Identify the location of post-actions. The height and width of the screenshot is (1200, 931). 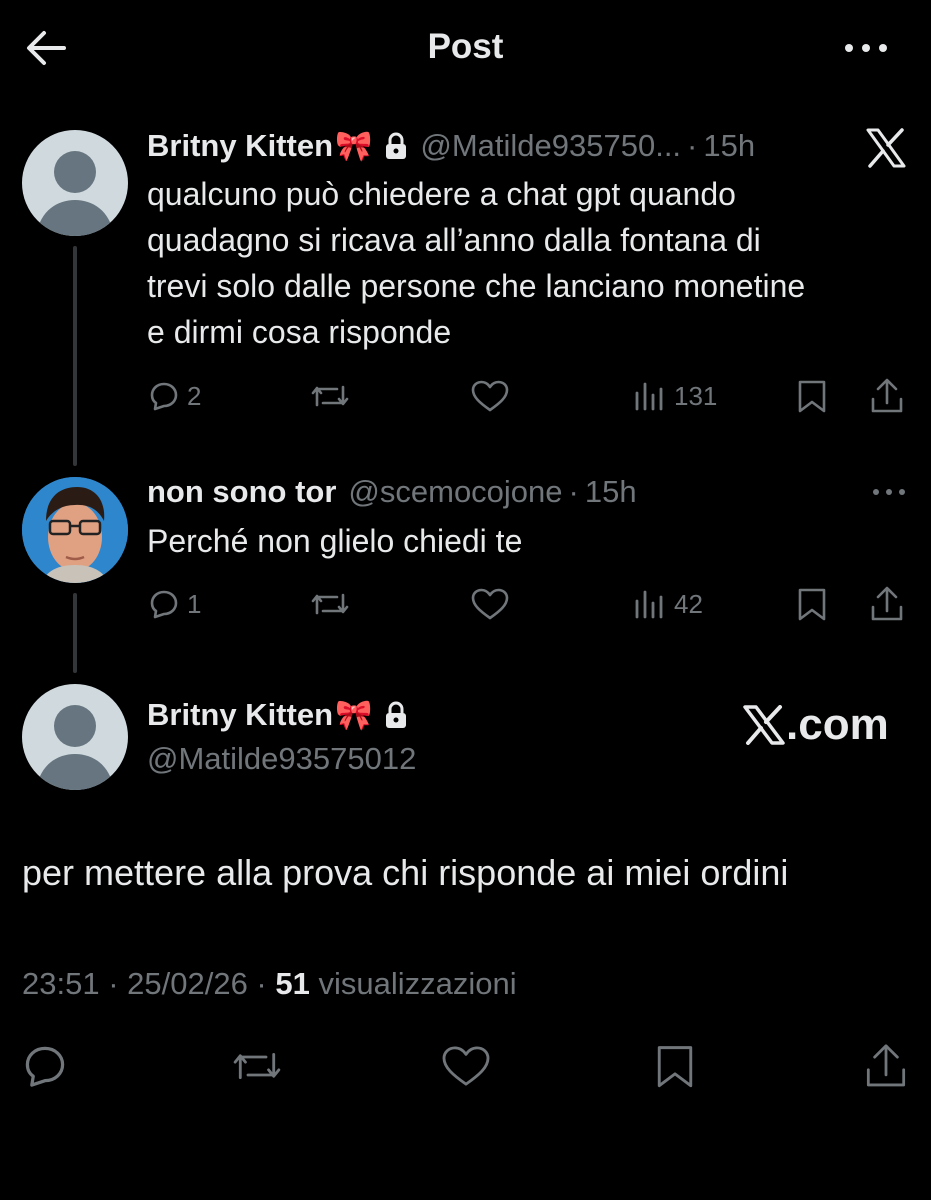
(465, 1070).